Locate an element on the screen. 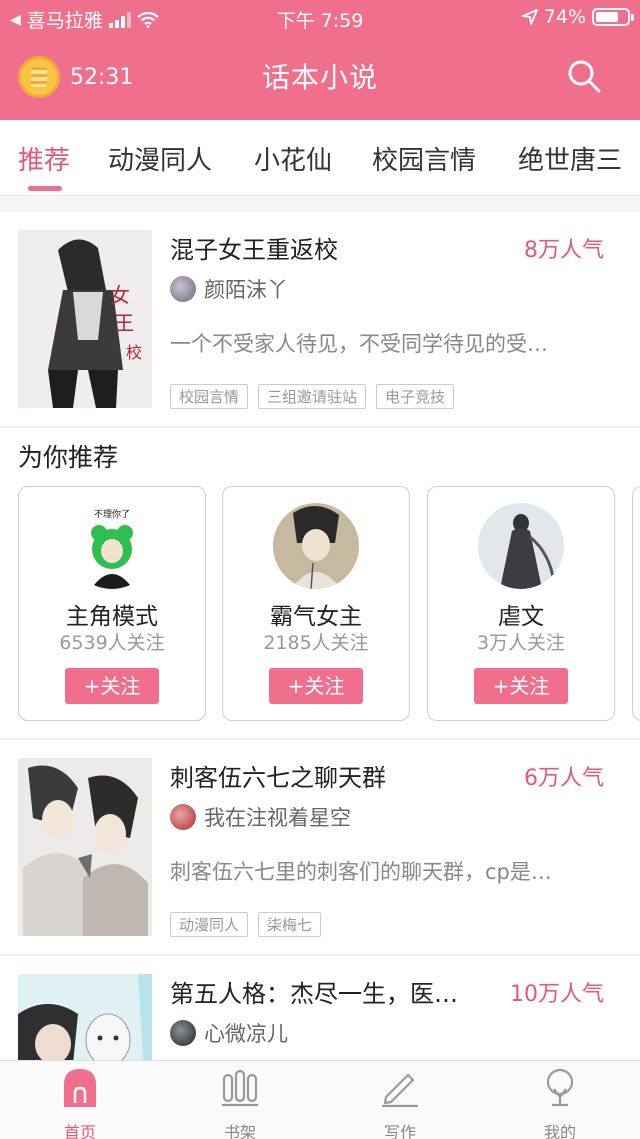 This screenshot has width=640, height=1139. book-author: 我在注视着星空 is located at coordinates (260, 817).